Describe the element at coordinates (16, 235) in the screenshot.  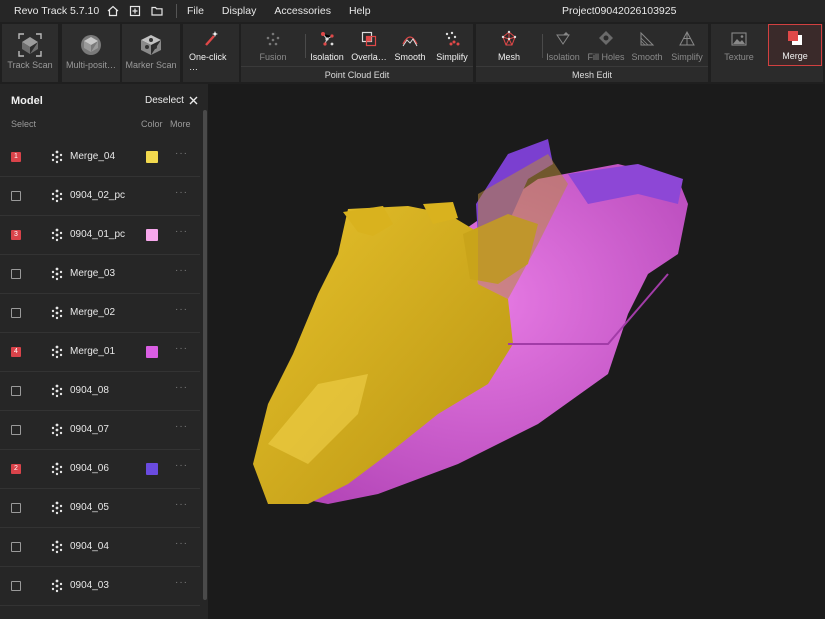
I see `select-checkbox: 3` at that location.